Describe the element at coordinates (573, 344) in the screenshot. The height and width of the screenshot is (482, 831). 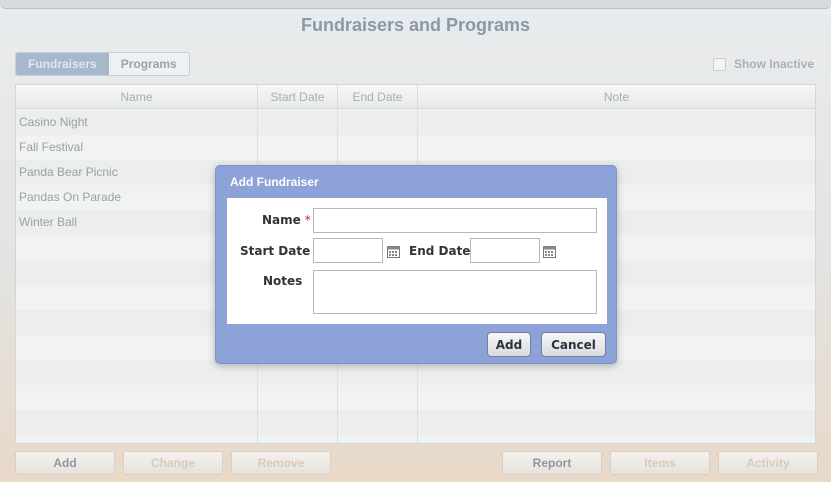
I see `dialog-cancel-button: Cancel` at that location.